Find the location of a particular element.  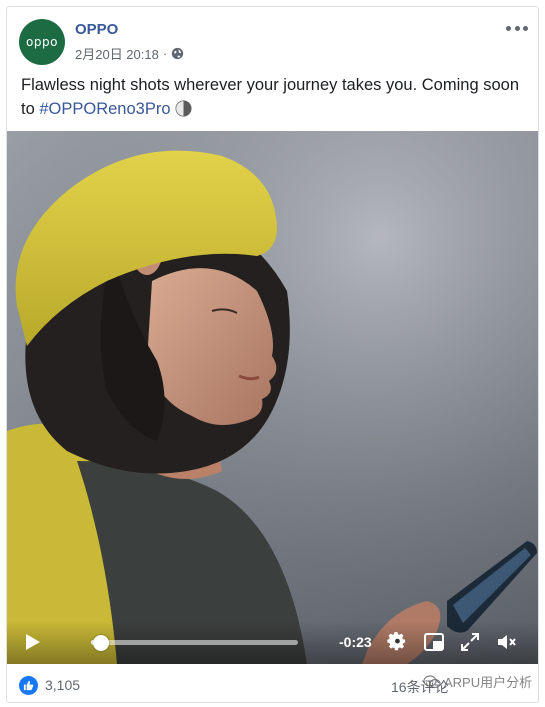

progress-scrubber is located at coordinates (101, 643).